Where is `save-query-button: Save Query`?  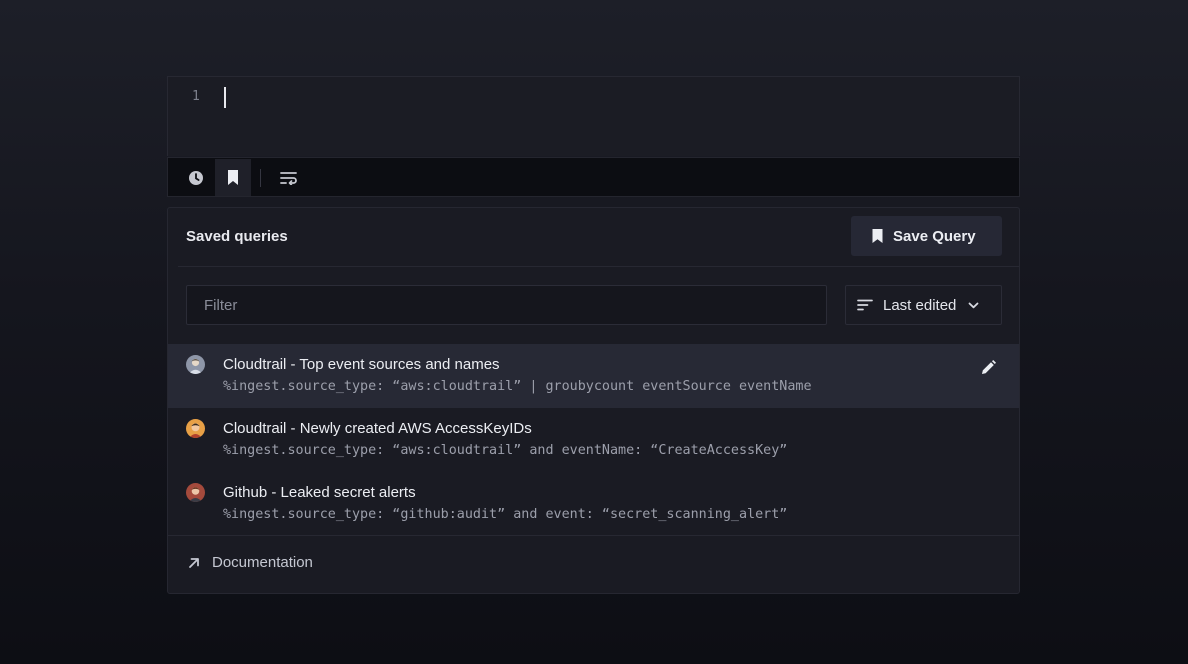
save-query-button: Save Query is located at coordinates (926, 236).